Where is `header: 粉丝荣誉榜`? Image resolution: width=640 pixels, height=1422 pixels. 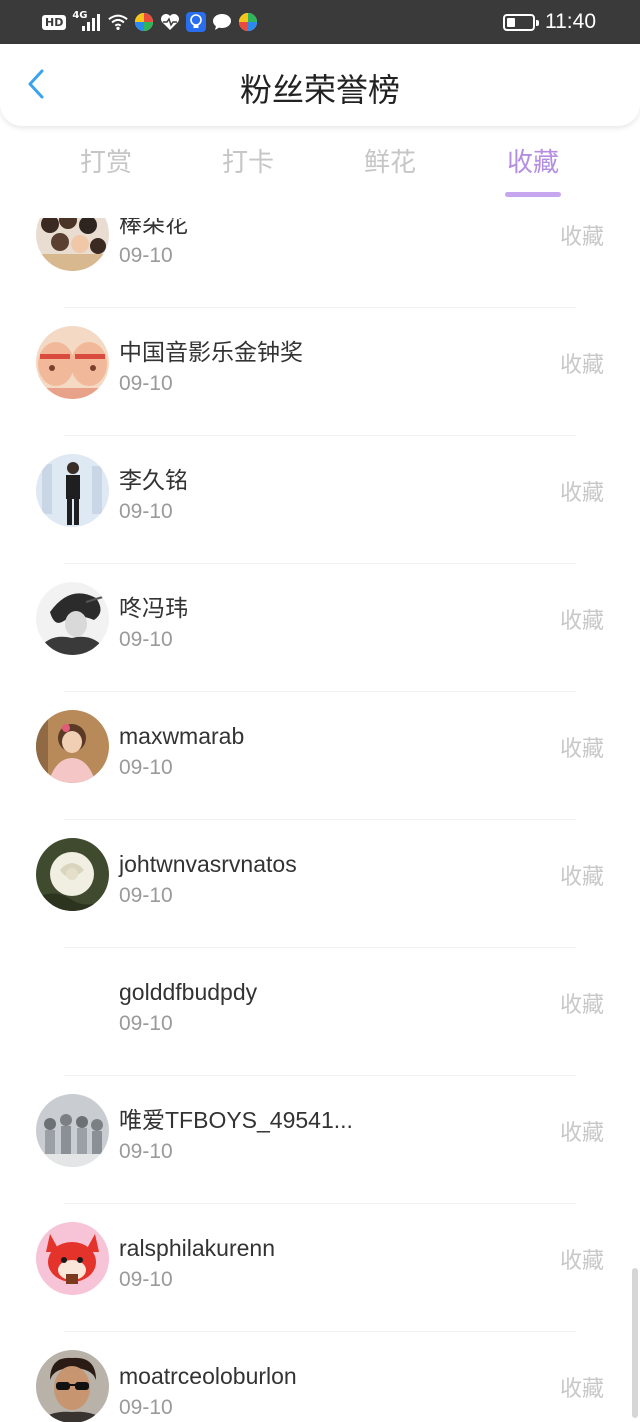 header: 粉丝荣誉榜 is located at coordinates (320, 85).